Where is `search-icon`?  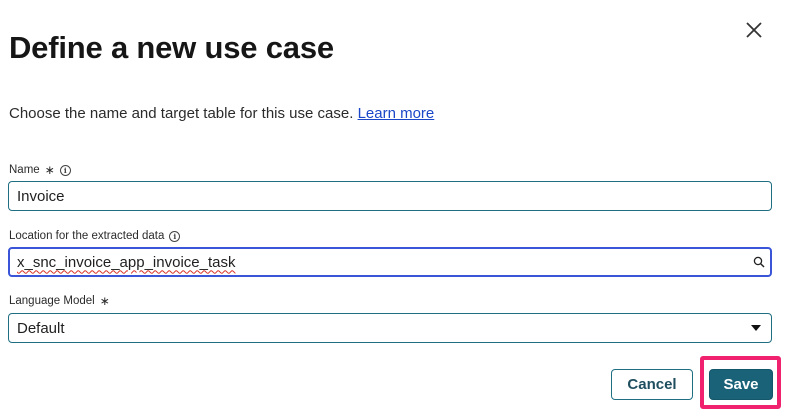 search-icon is located at coordinates (759, 262).